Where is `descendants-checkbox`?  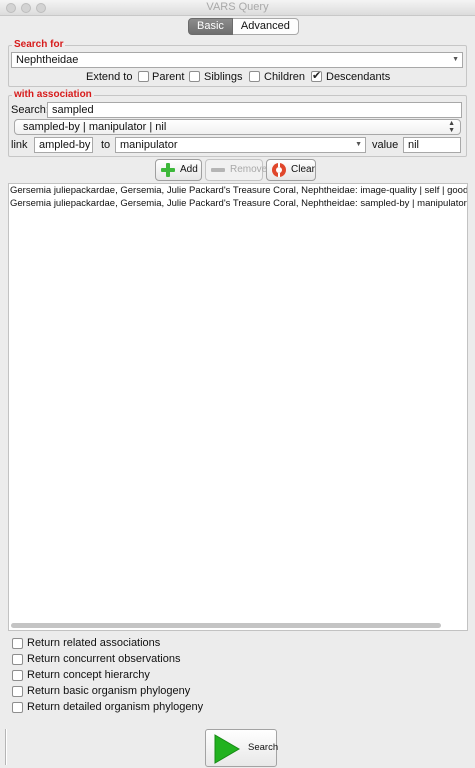 descendants-checkbox is located at coordinates (316, 75).